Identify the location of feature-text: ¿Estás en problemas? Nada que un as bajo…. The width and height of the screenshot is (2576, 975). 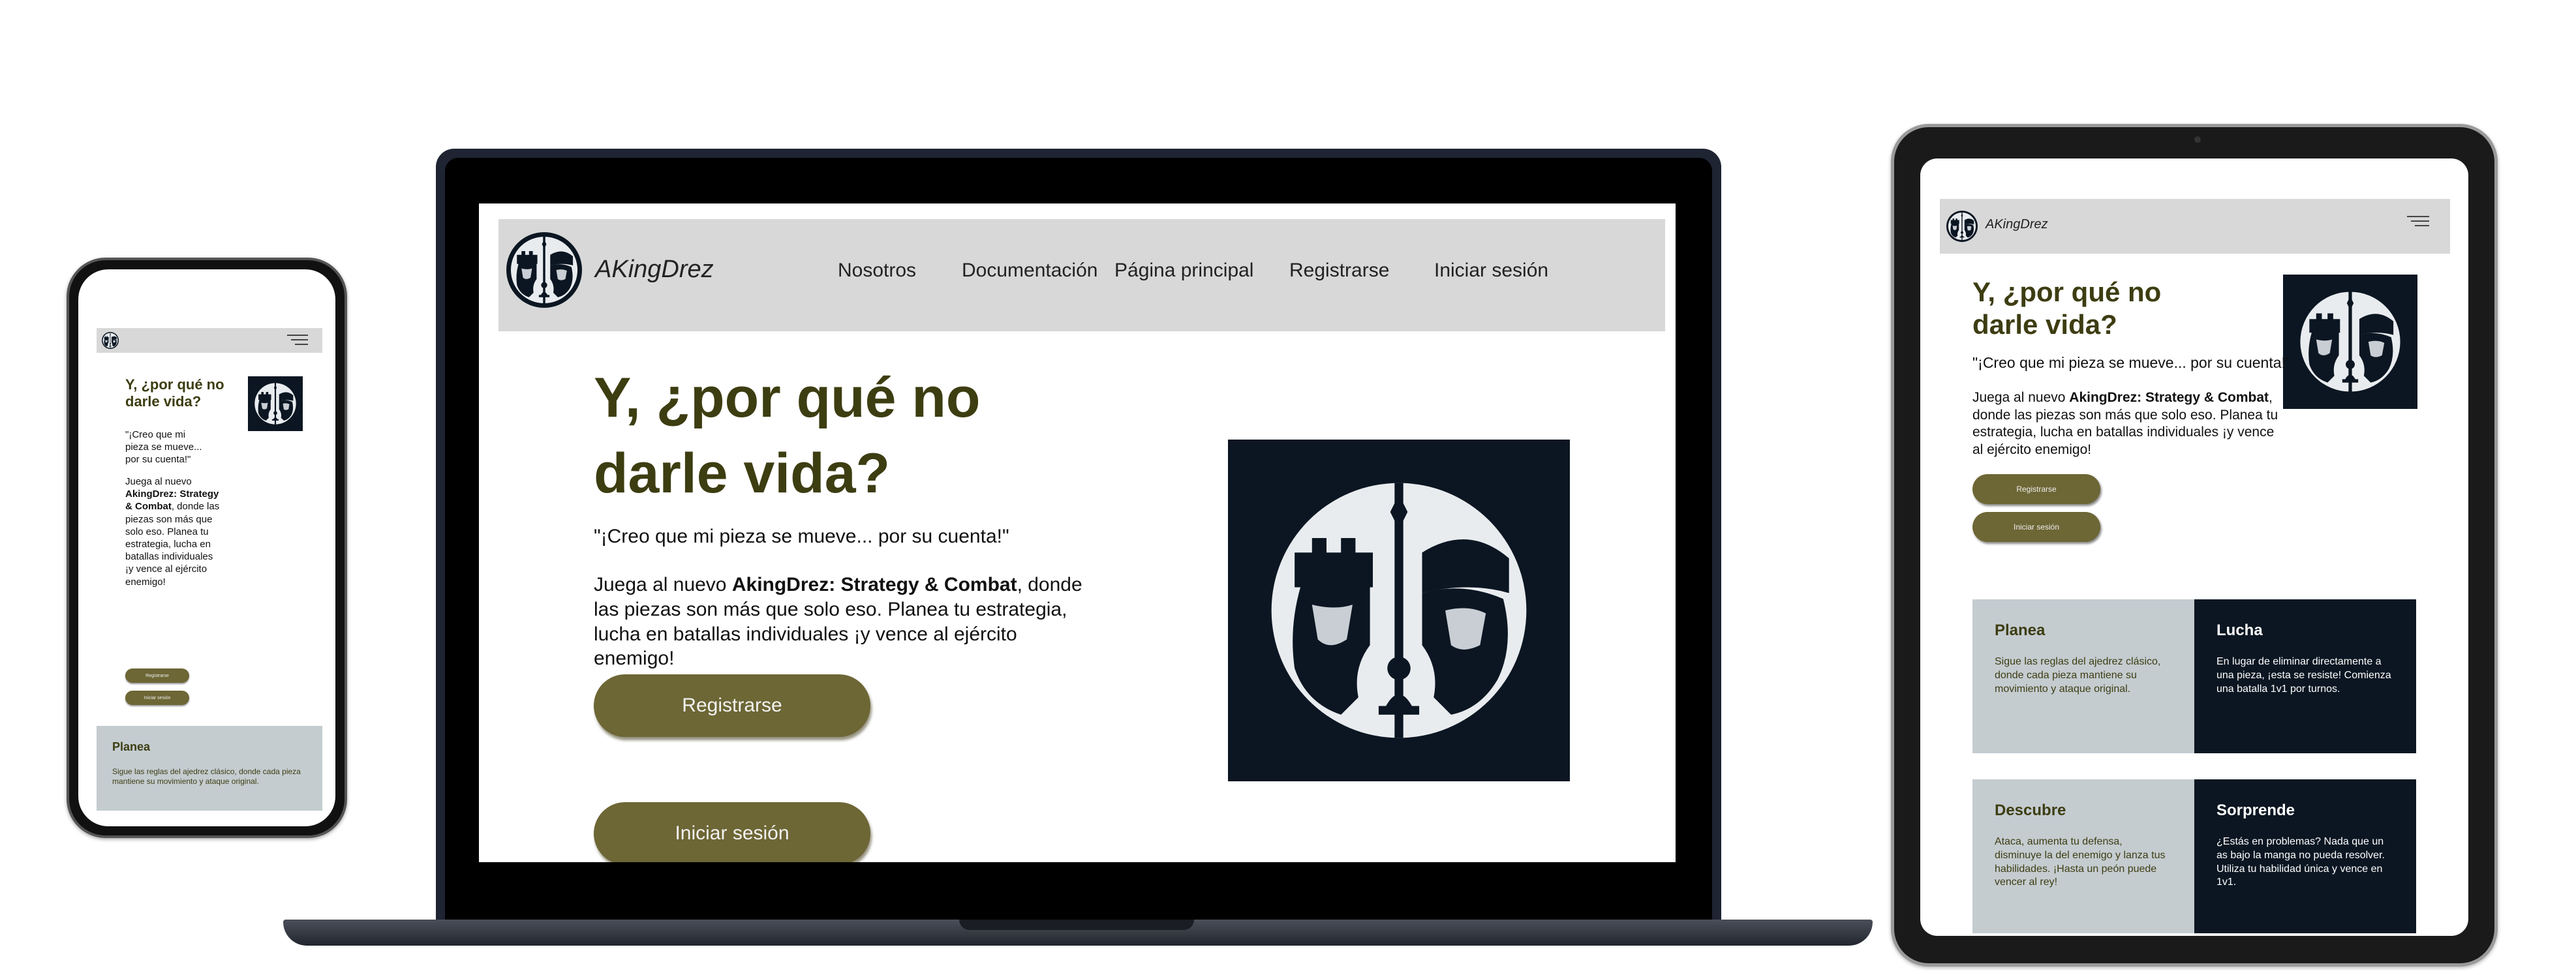
(2300, 862).